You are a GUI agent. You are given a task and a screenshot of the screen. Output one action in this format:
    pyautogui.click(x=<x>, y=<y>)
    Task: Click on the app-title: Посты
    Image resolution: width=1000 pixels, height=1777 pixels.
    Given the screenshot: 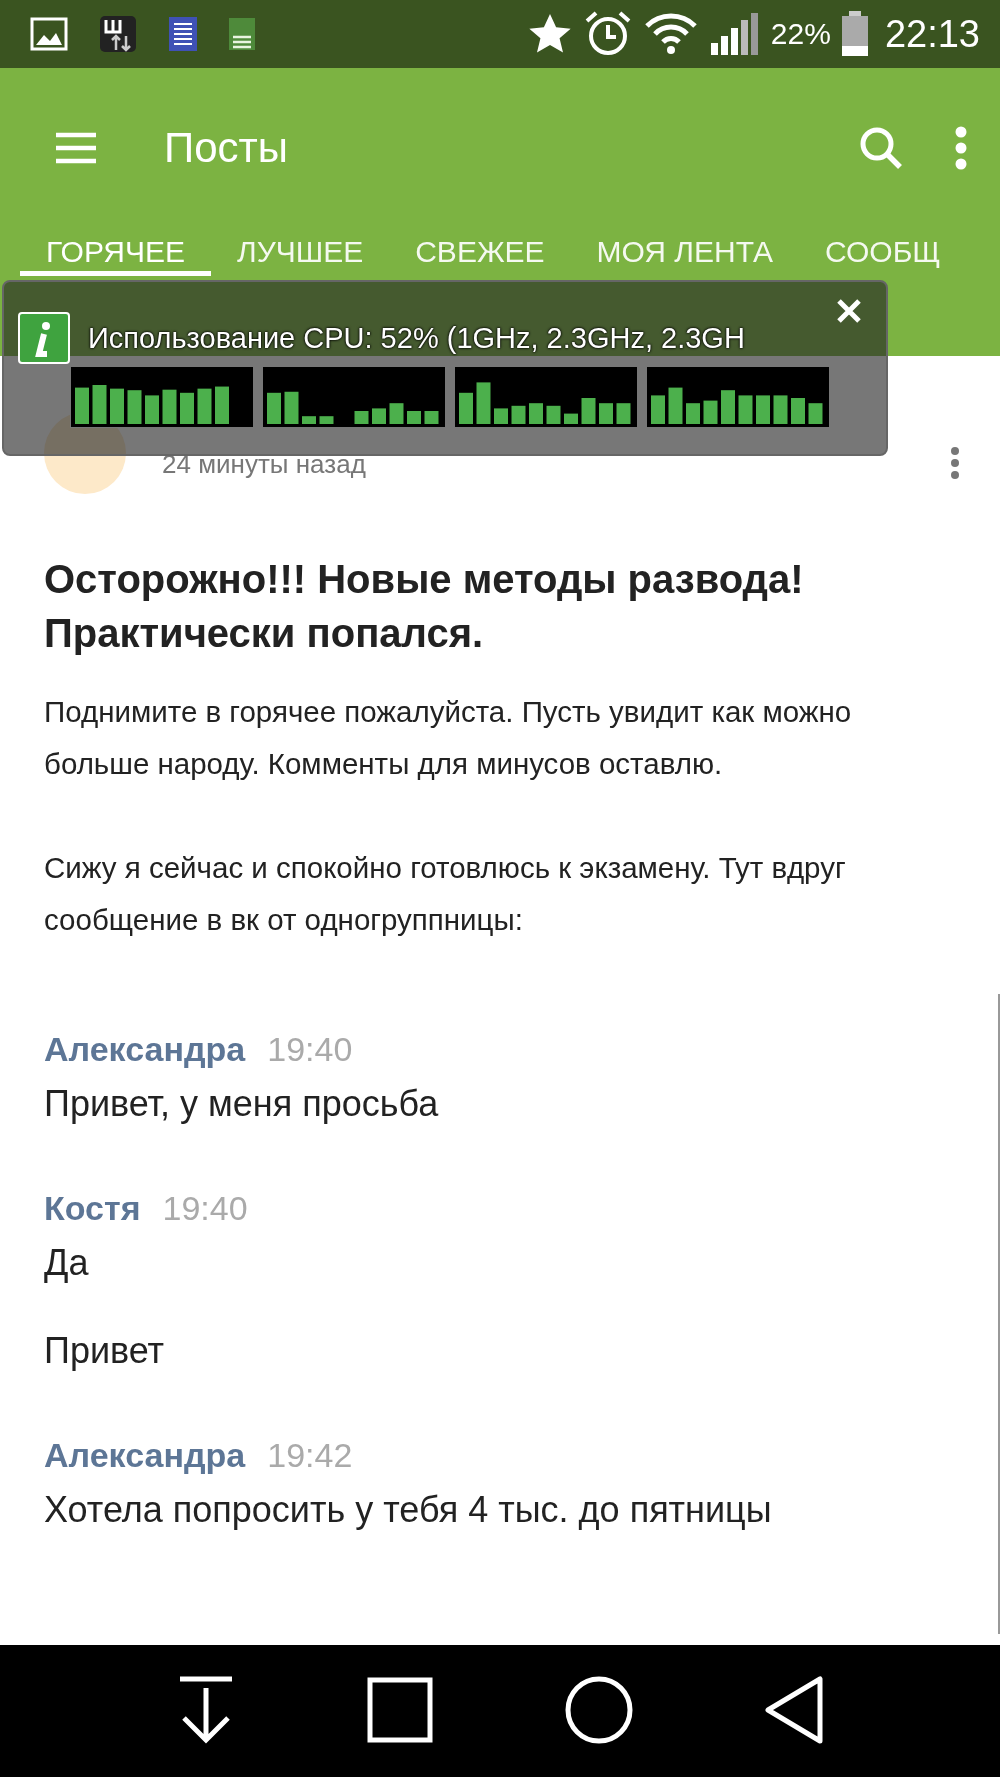 What is the action you would take?
    pyautogui.click(x=226, y=148)
    